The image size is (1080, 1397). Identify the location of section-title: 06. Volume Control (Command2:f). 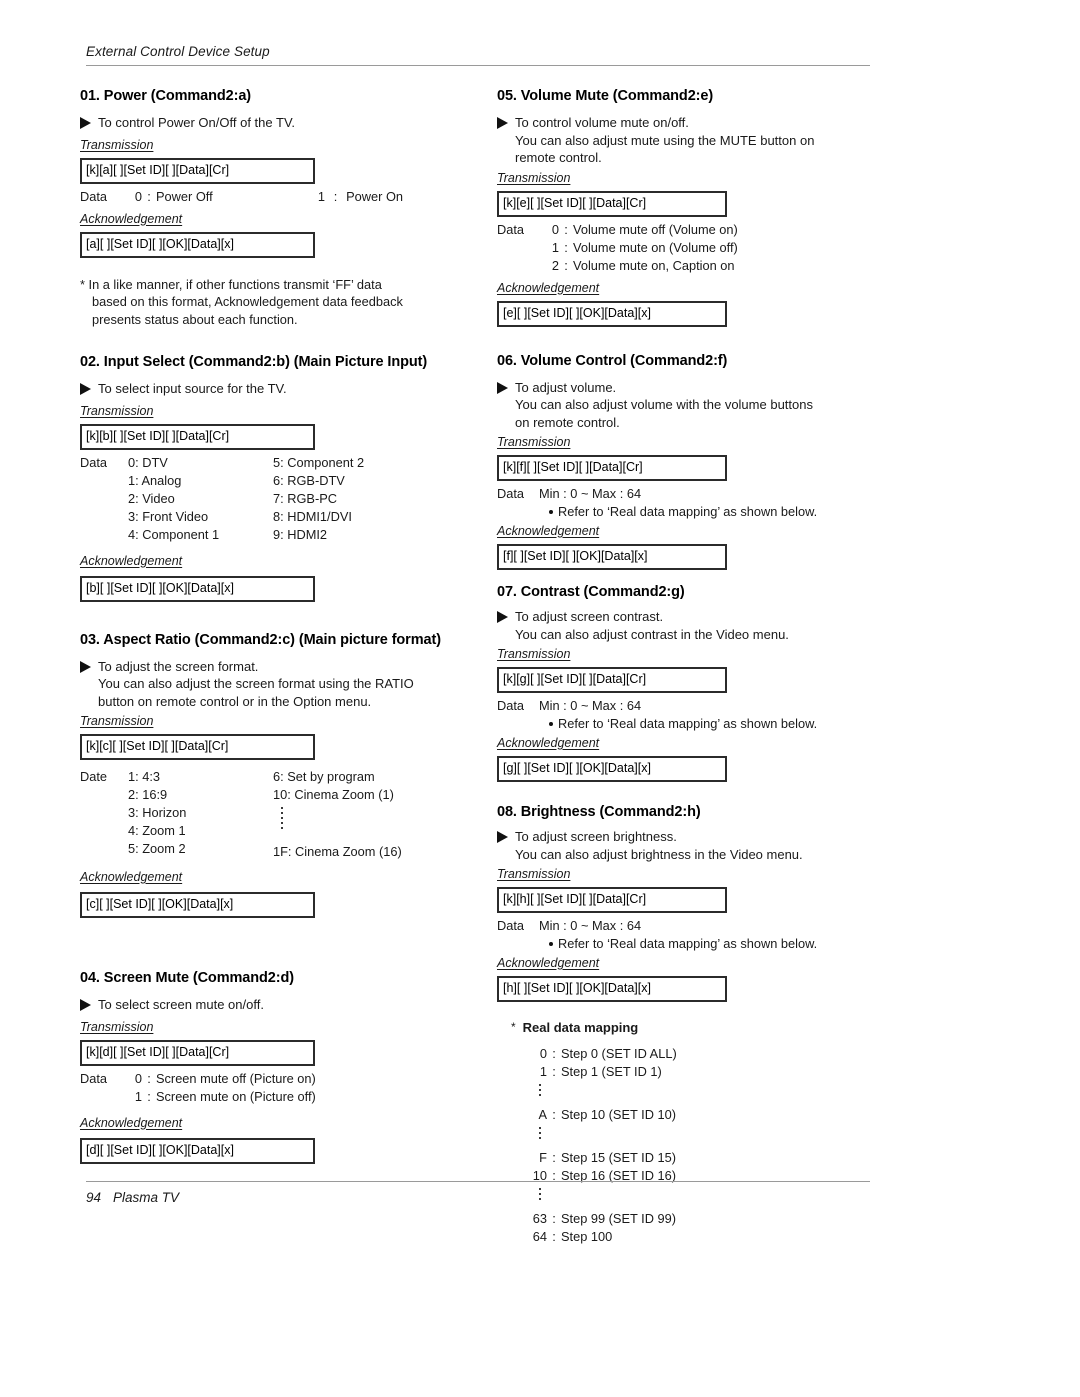
(612, 360).